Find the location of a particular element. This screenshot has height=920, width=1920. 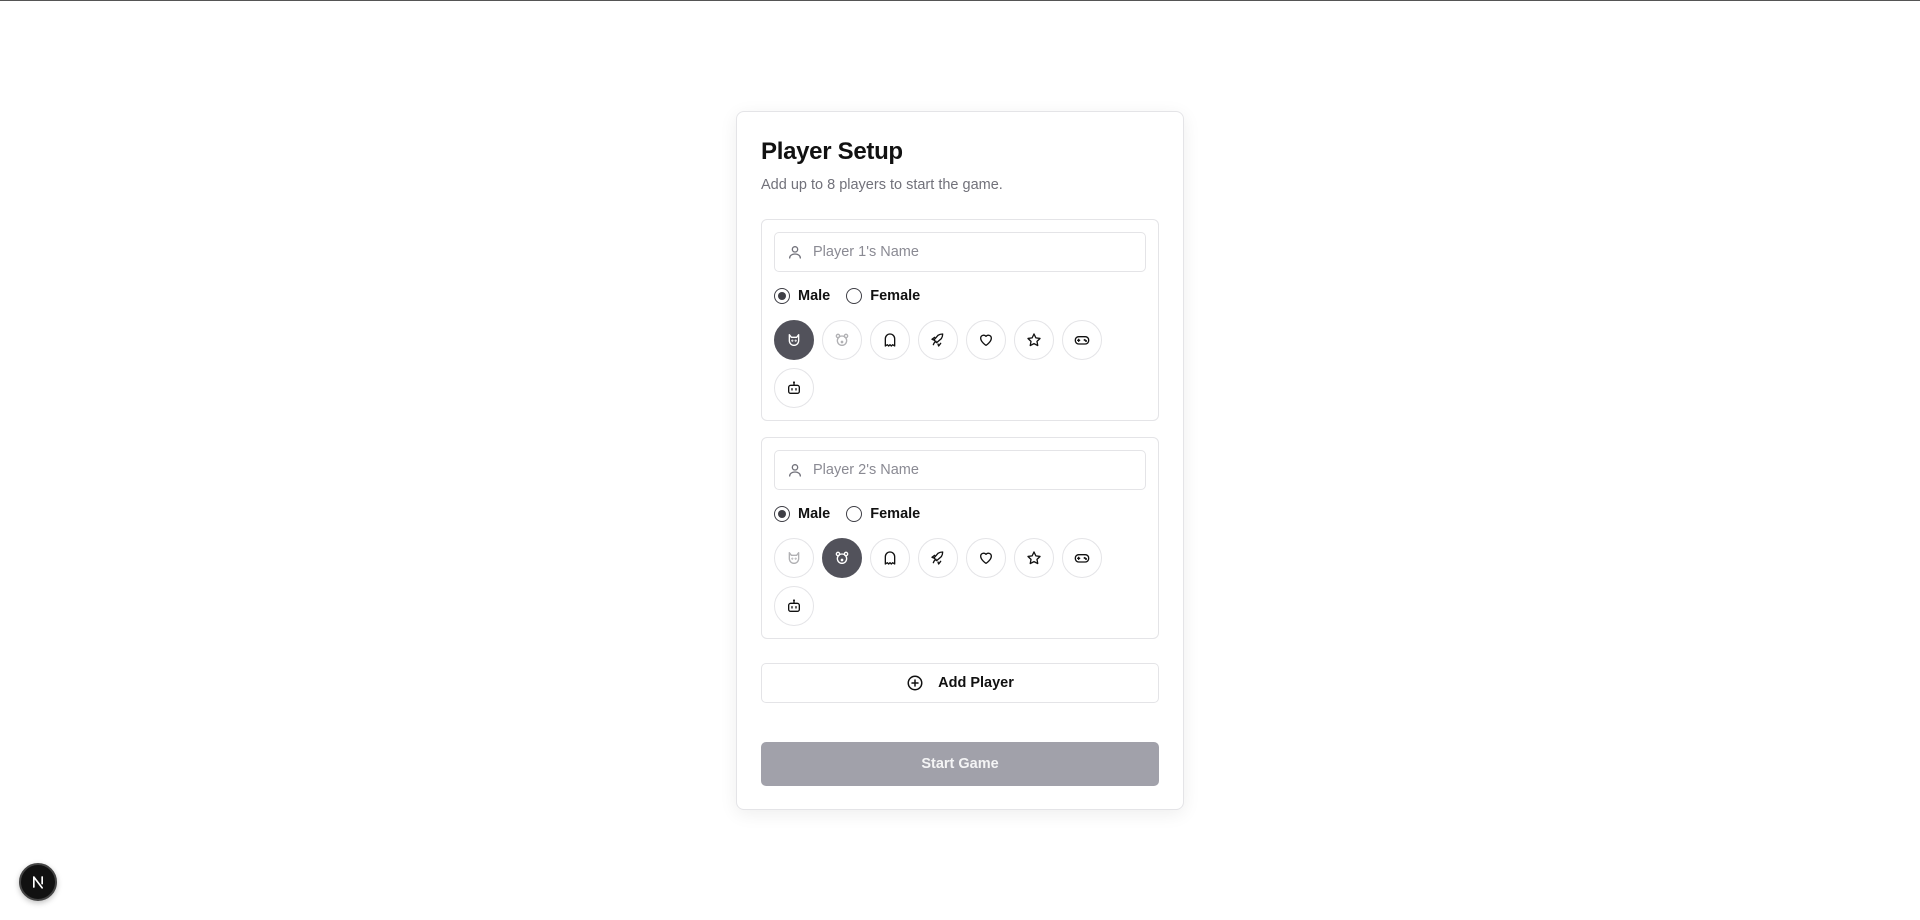

start-game-label: Start Game is located at coordinates (960, 764).